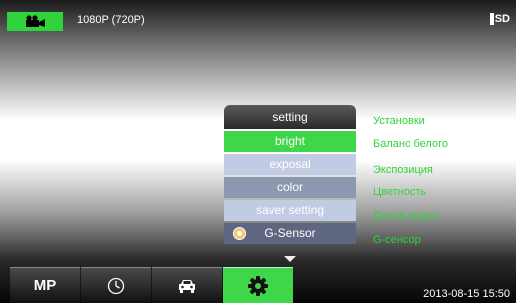  I want to click on translation-exposal: Экспозиция, so click(403, 170).